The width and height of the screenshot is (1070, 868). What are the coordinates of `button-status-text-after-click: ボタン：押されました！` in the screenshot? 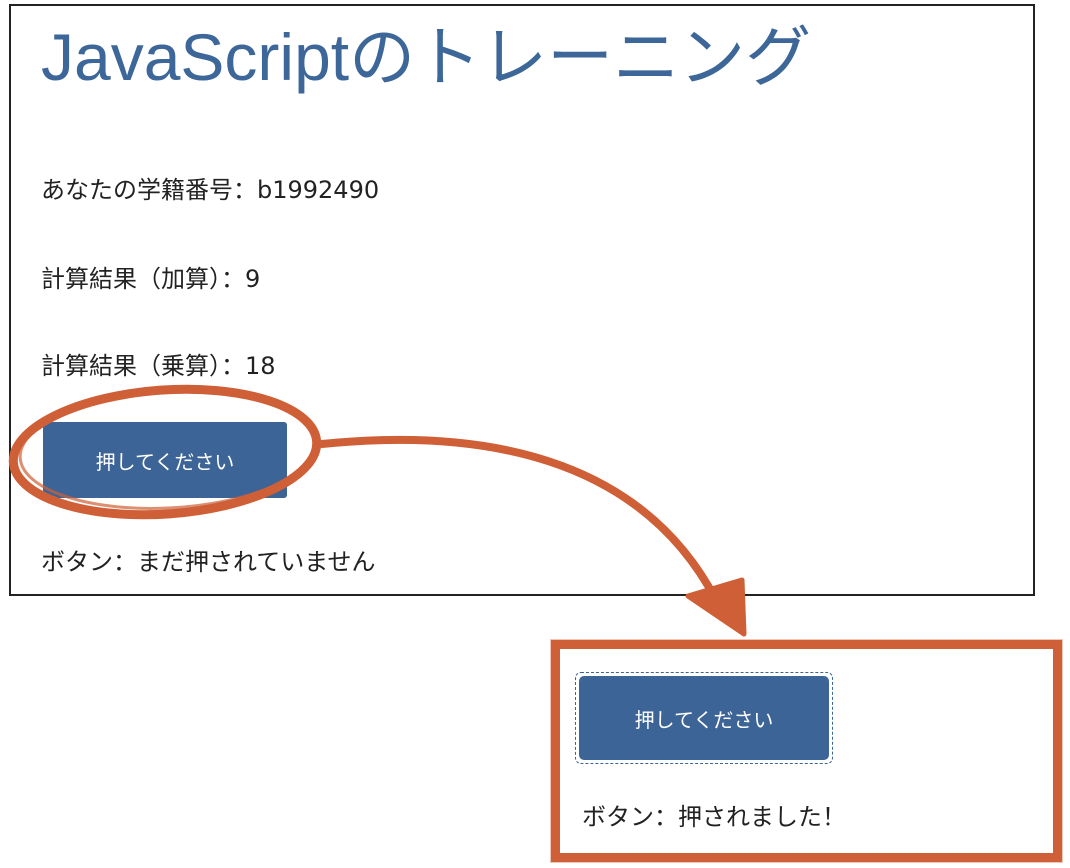 It's located at (714, 817).